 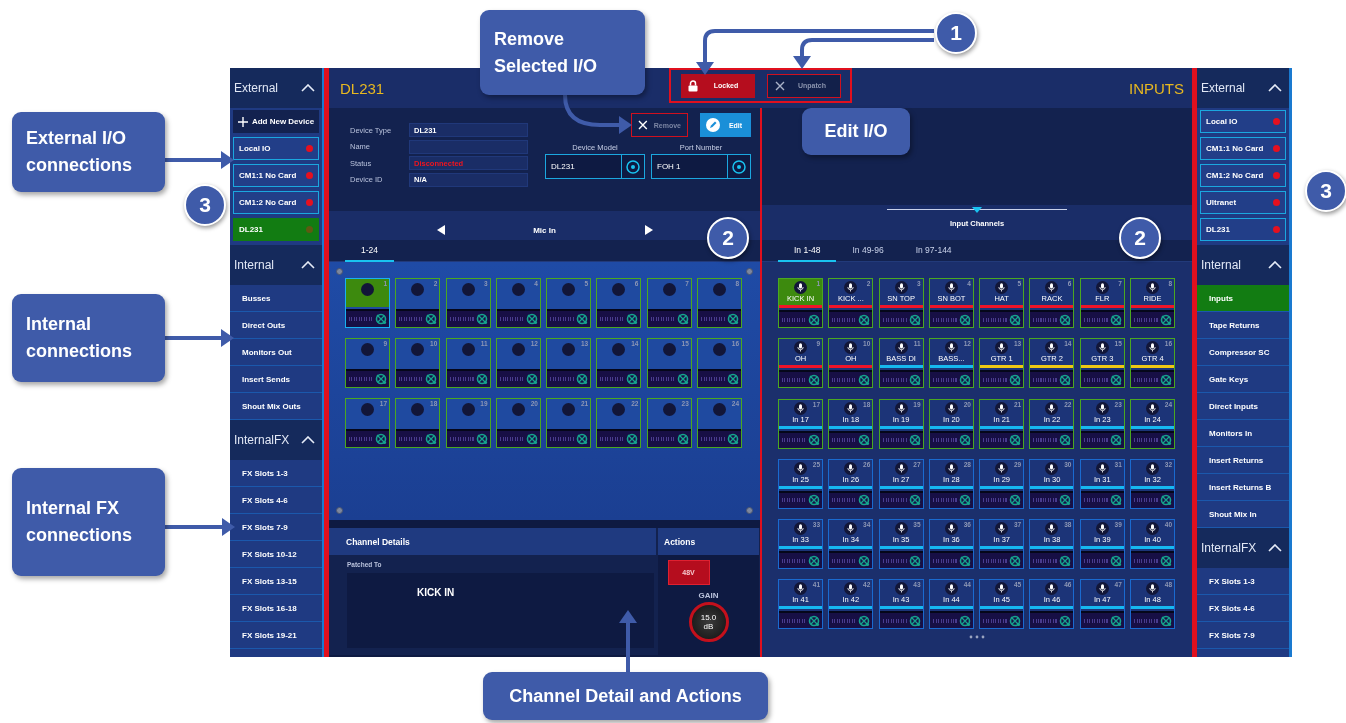 What do you see at coordinates (339, 510) in the screenshot?
I see `screw-icon` at bounding box center [339, 510].